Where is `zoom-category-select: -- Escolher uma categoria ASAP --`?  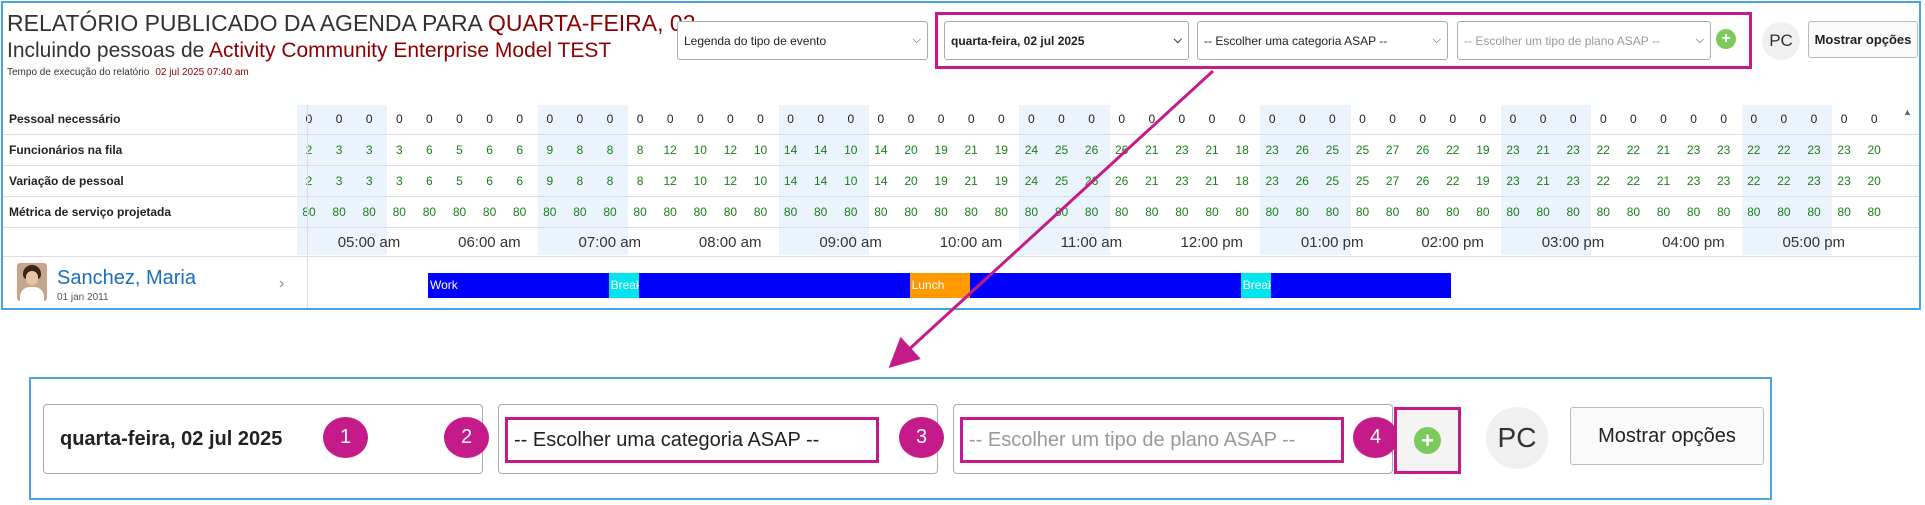 zoom-category-select: -- Escolher uma categoria ASAP -- is located at coordinates (692, 440).